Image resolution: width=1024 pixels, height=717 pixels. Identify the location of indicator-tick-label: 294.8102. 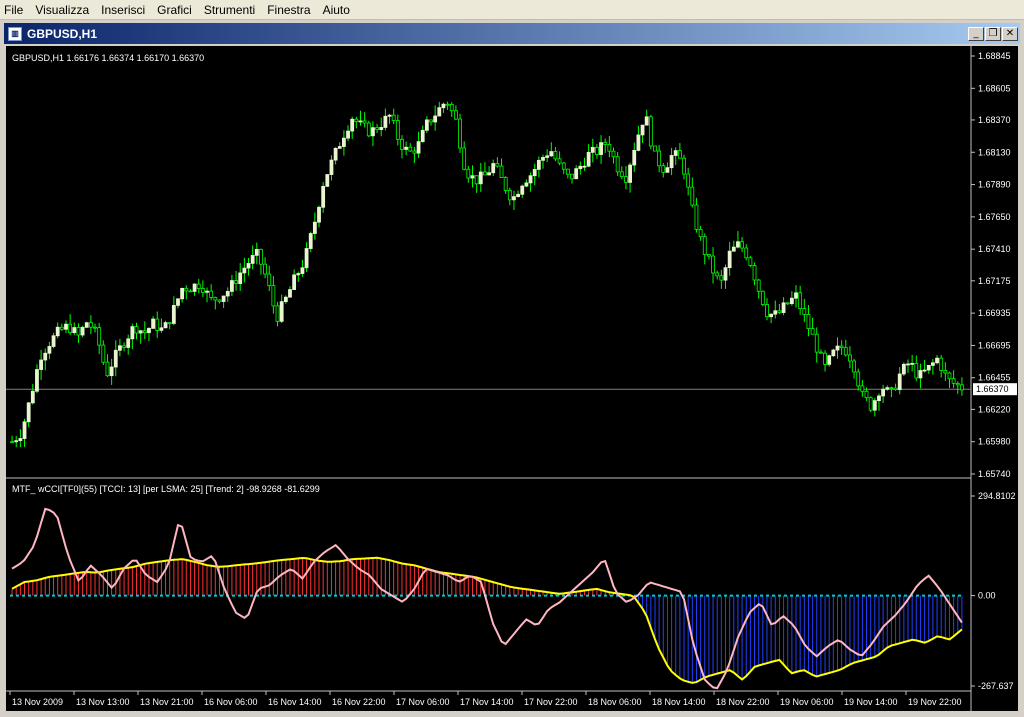
(997, 496).